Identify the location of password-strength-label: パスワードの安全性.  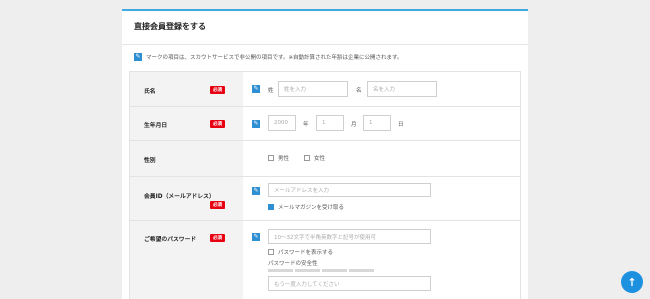
(293, 264).